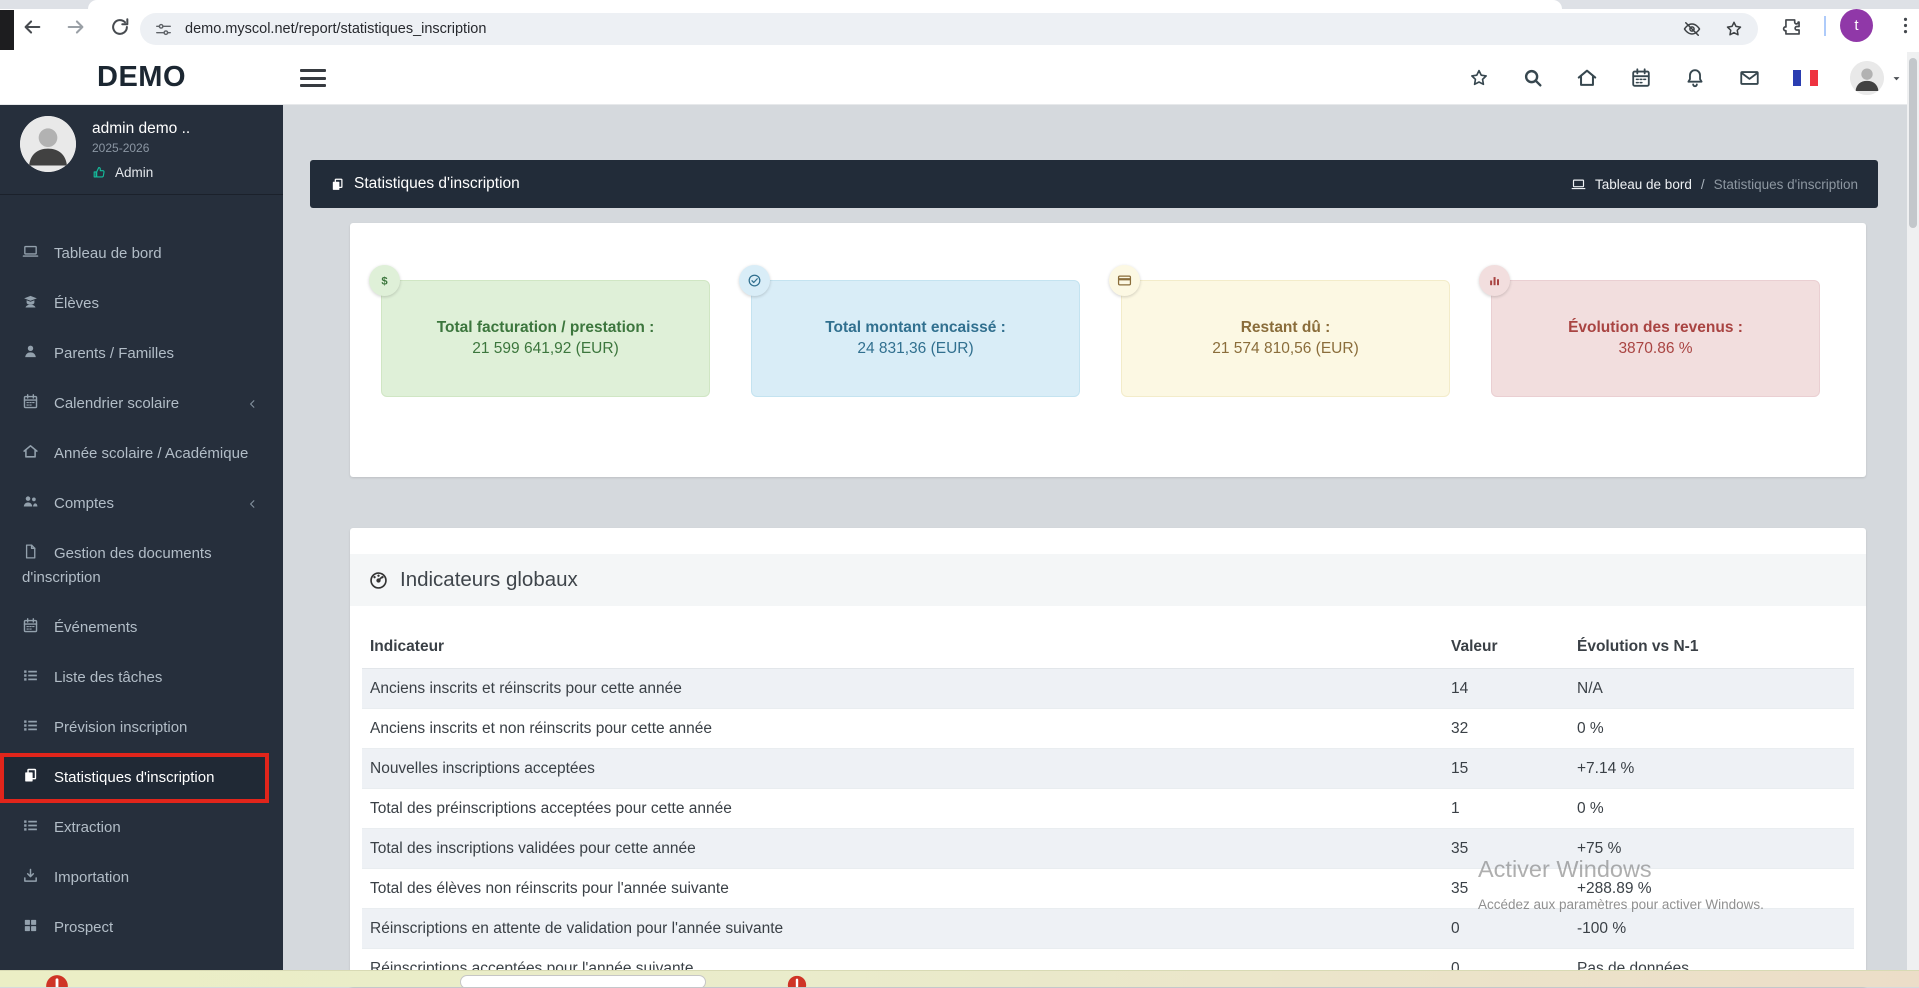 This screenshot has height=988, width=1919. I want to click on user-role: Admin, so click(141, 172).